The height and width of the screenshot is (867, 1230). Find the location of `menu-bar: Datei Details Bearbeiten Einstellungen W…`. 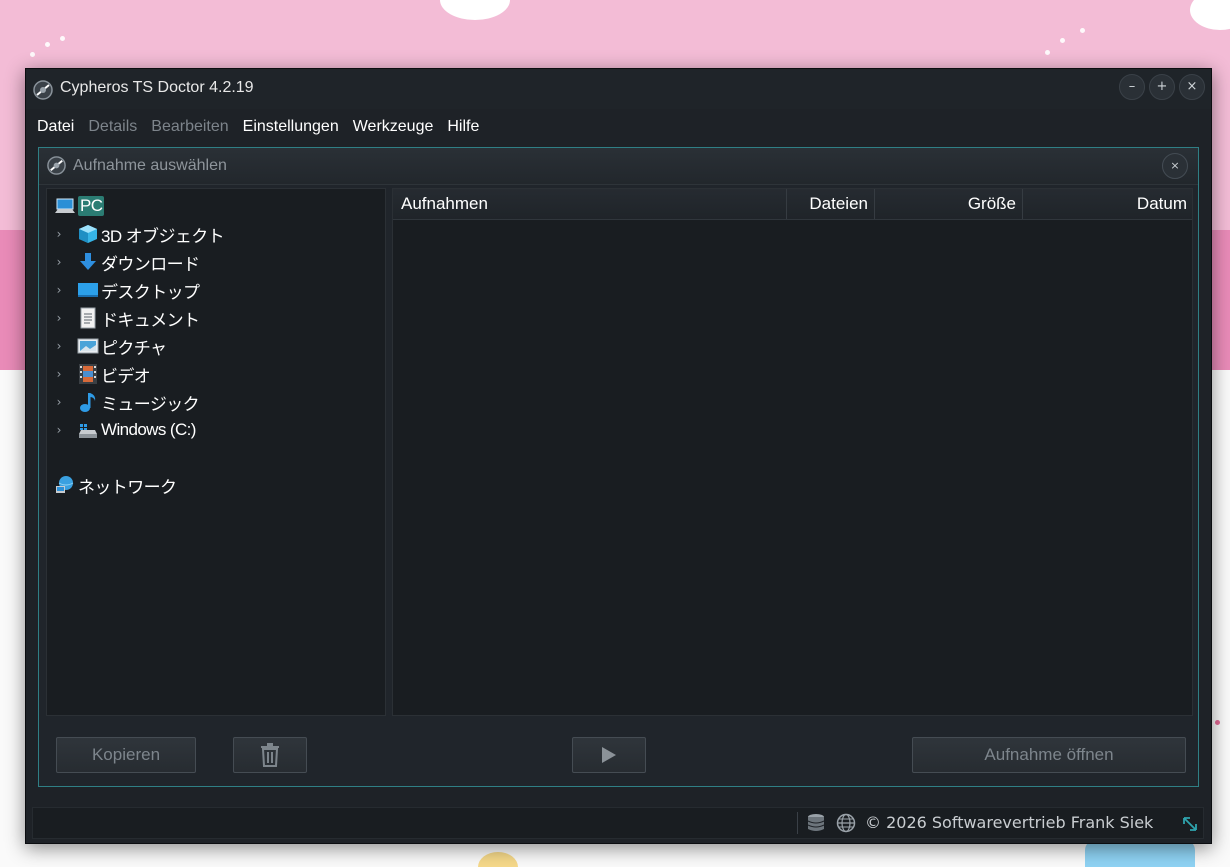

menu-bar: Datei Details Bearbeiten Einstellungen W… is located at coordinates (256, 127).